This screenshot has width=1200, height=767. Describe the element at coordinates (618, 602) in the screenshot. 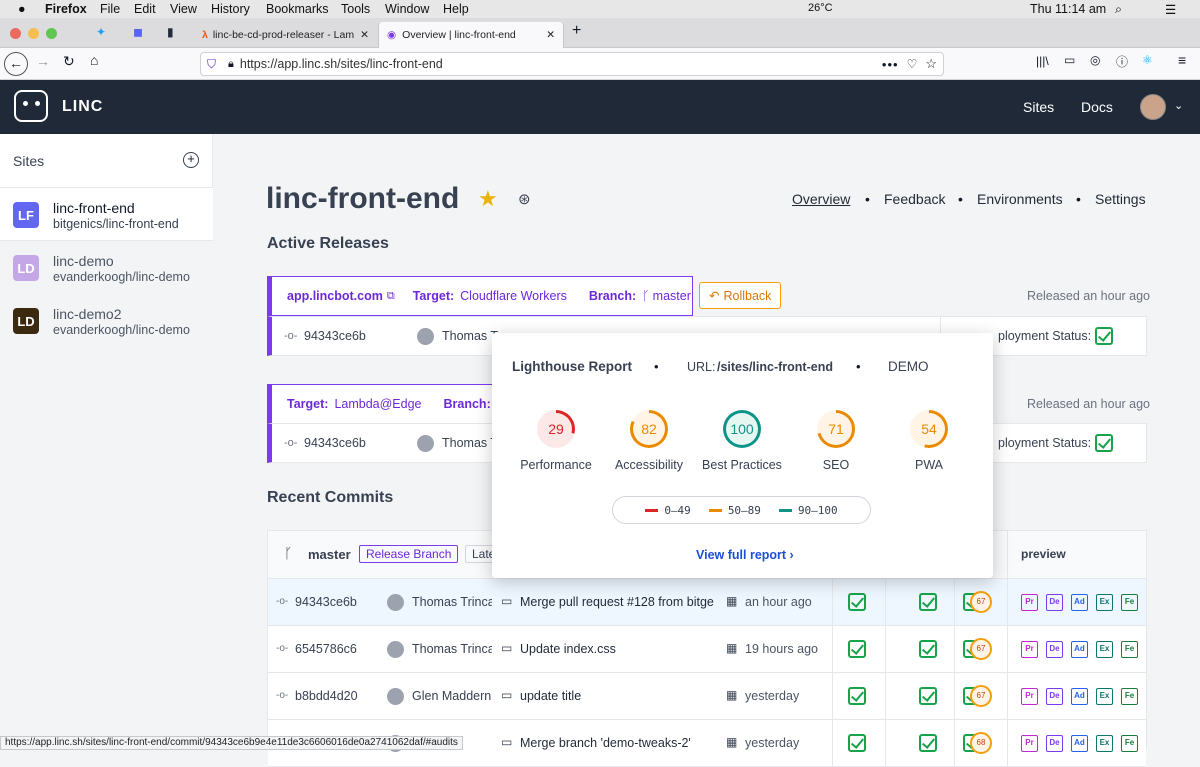

I see `commit-message: Merge pull request #128 from bitge` at that location.